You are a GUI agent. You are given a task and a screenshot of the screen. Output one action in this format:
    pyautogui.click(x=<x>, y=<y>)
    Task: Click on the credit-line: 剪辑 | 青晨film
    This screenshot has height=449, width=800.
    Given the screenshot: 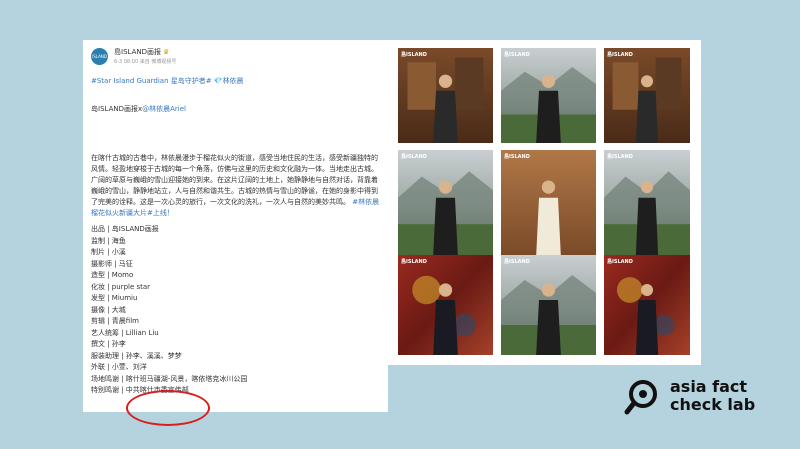 What is the action you would take?
    pyautogui.click(x=115, y=321)
    